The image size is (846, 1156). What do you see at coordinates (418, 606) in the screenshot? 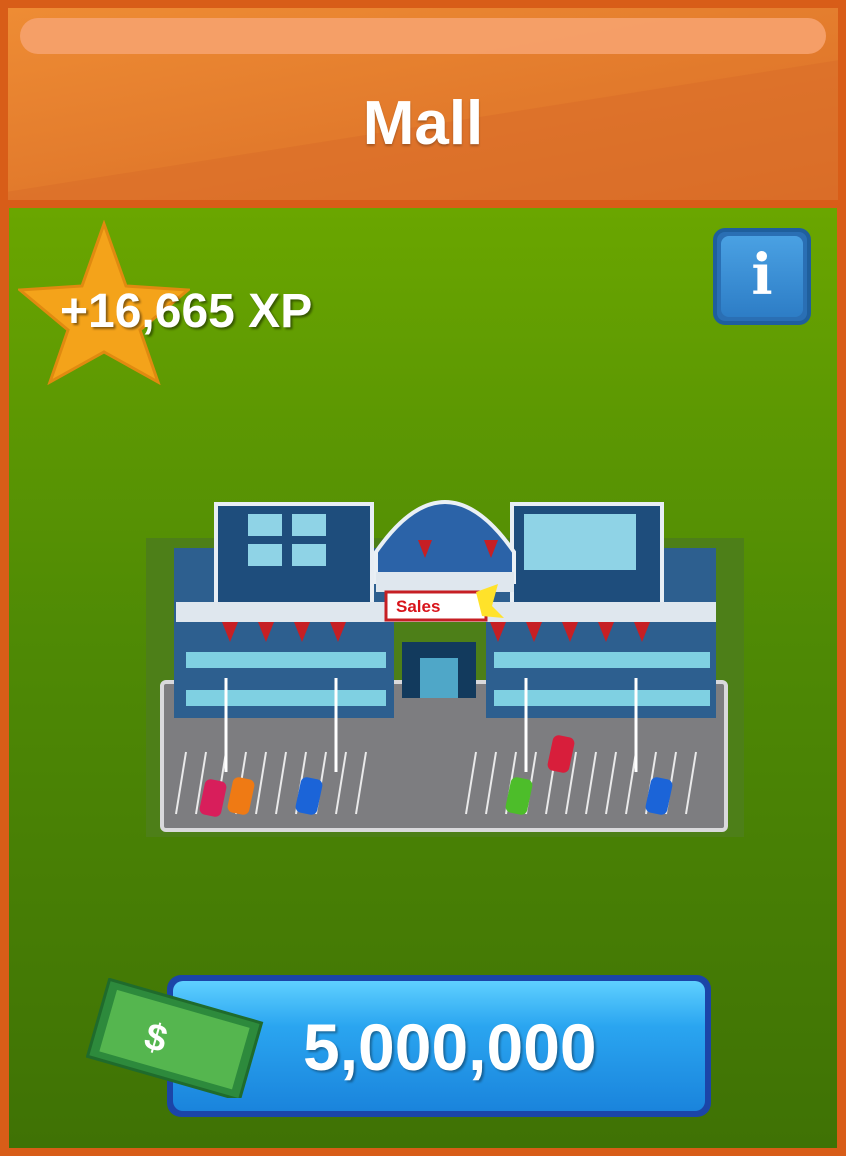
I see `sale-sign-text: Sales` at bounding box center [418, 606].